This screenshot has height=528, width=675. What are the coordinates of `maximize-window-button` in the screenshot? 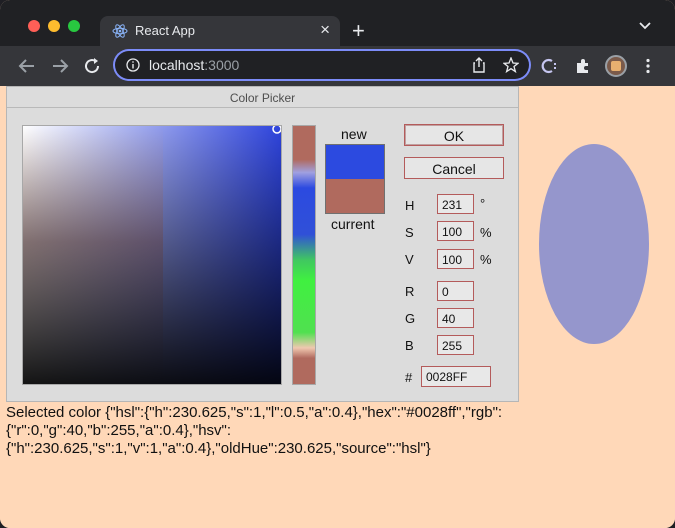 It's located at (74, 26).